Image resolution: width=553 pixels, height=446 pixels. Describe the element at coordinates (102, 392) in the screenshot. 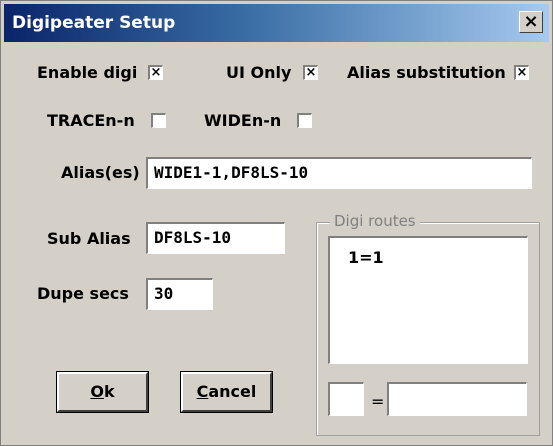

I see `ok-button: Ok` at that location.